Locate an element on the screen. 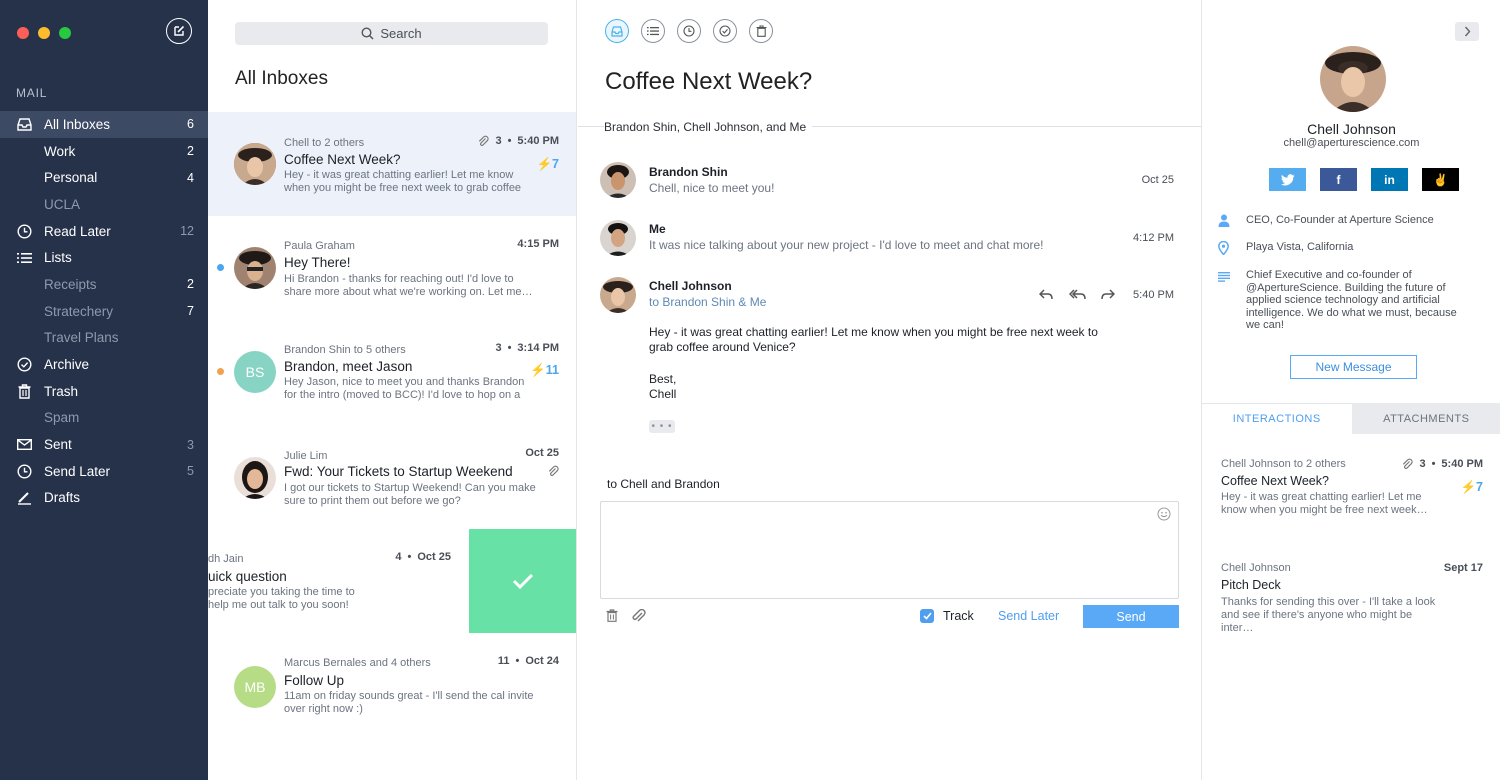 This screenshot has width=1500, height=780. show-quoted-button: • • • is located at coordinates (662, 426).